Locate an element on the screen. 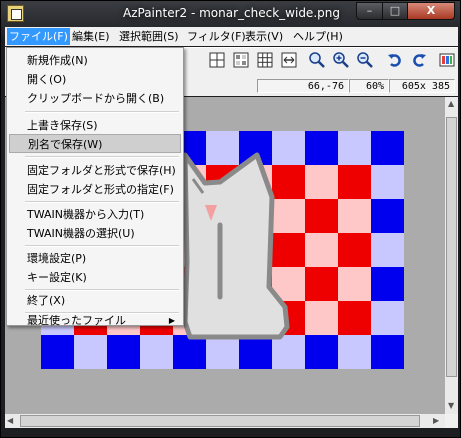 Image resolution: width=461 pixels, height=438 pixels. cursor-coords: 66,-76 is located at coordinates (303, 86).